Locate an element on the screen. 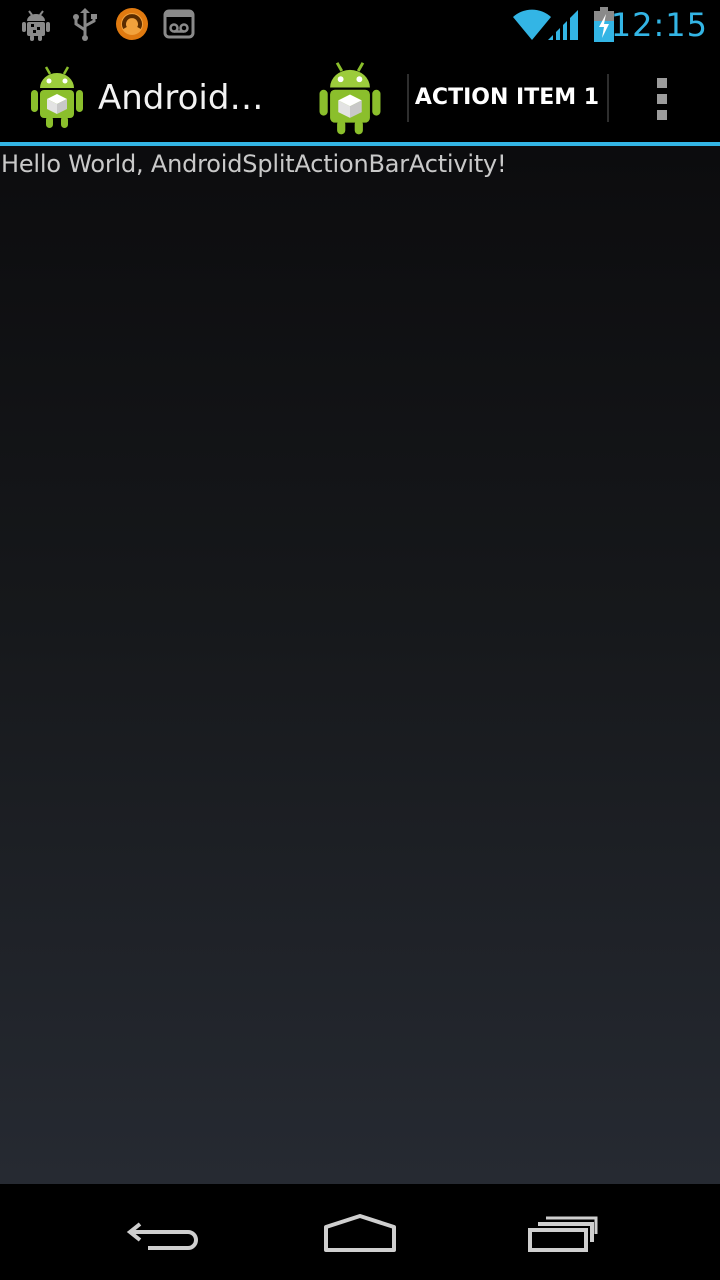 The height and width of the screenshot is (1280, 720). recent-apps-icon is located at coordinates (562, 1241).